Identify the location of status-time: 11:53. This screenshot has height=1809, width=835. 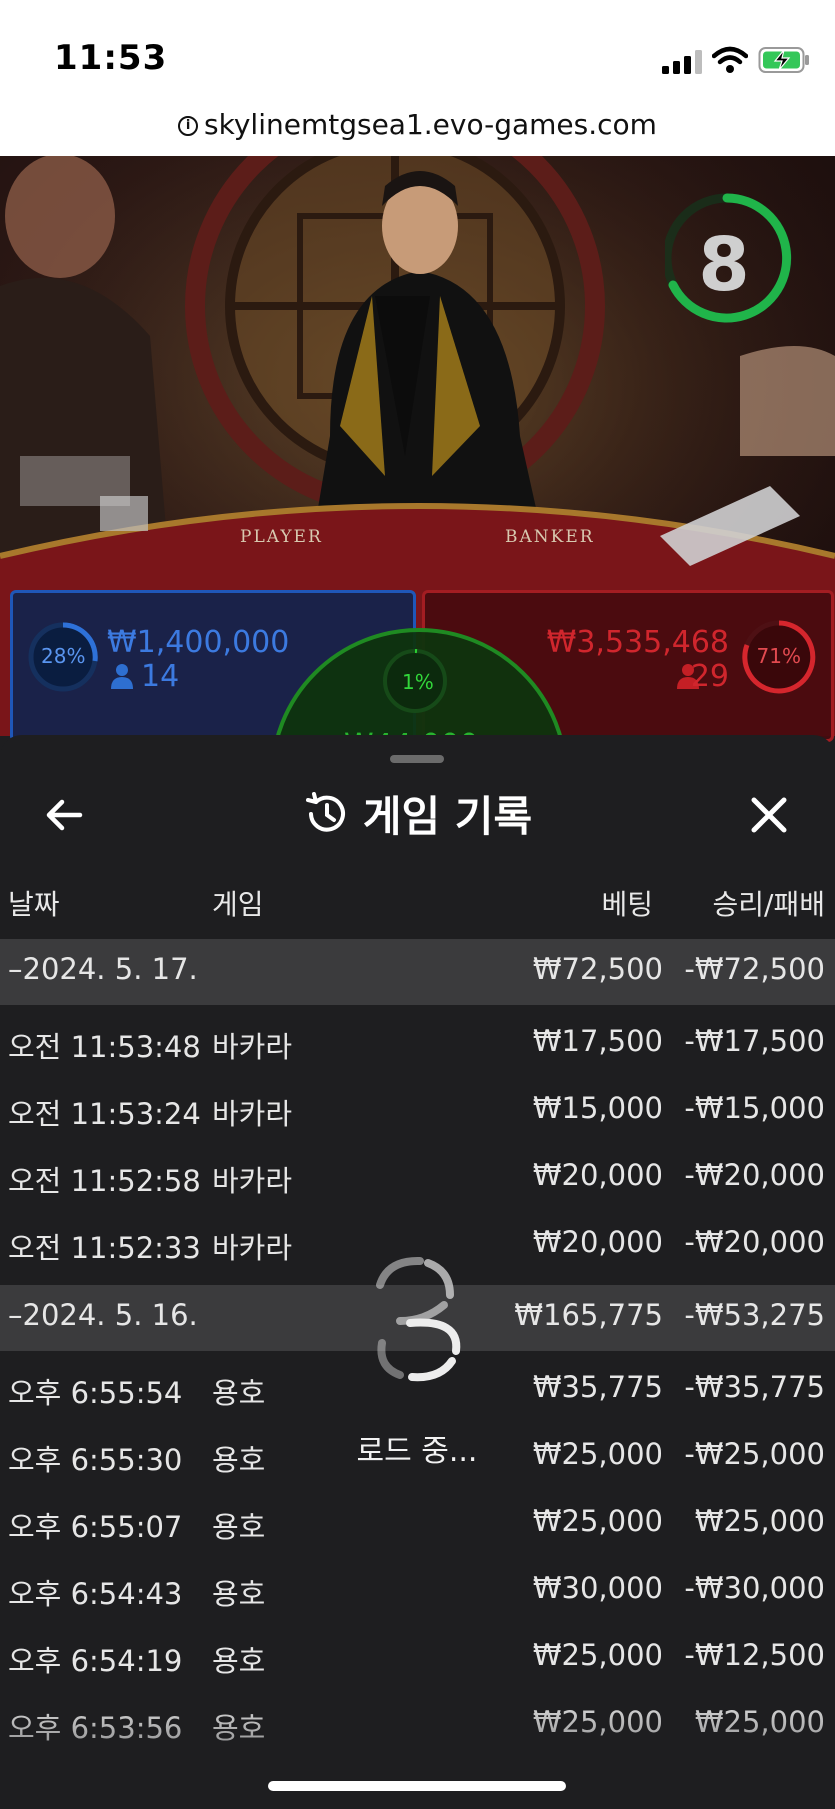
(111, 58).